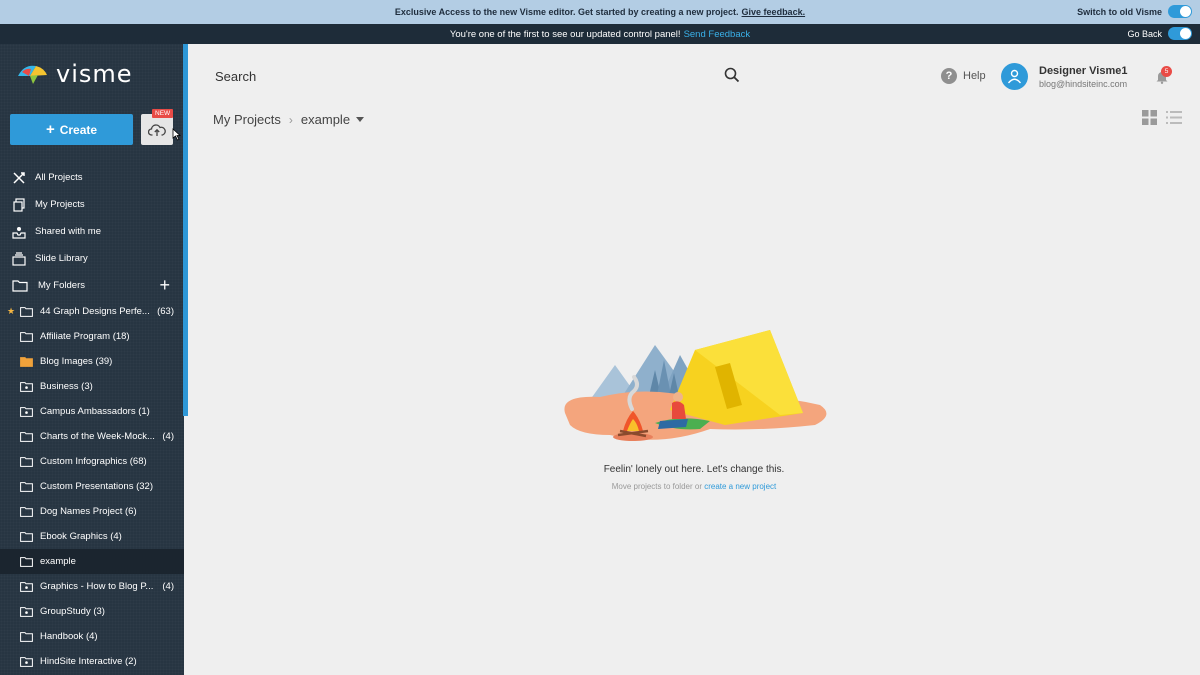  I want to click on folder-item: Handbook (4), so click(92, 636).